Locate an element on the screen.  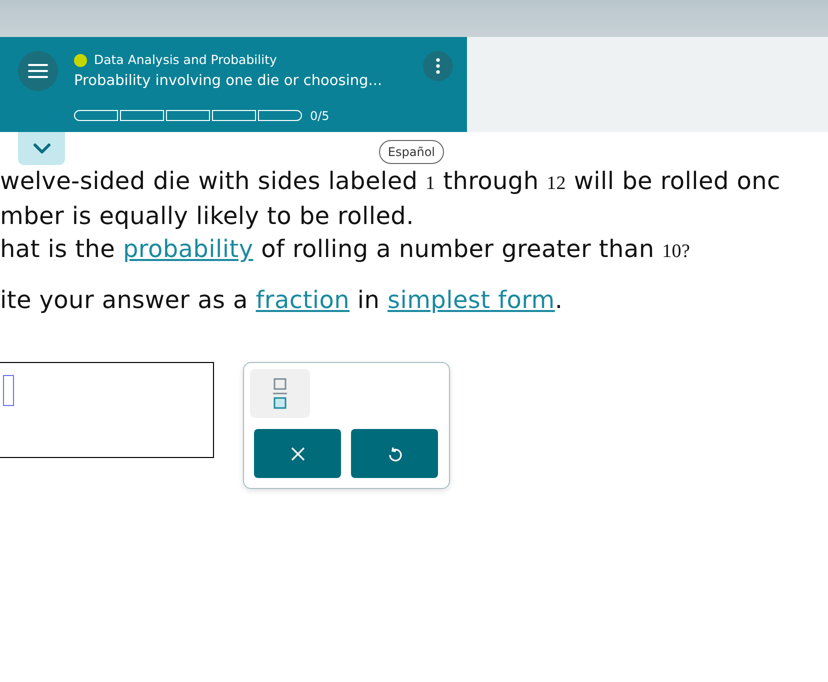
menu-button is located at coordinates (38, 71).